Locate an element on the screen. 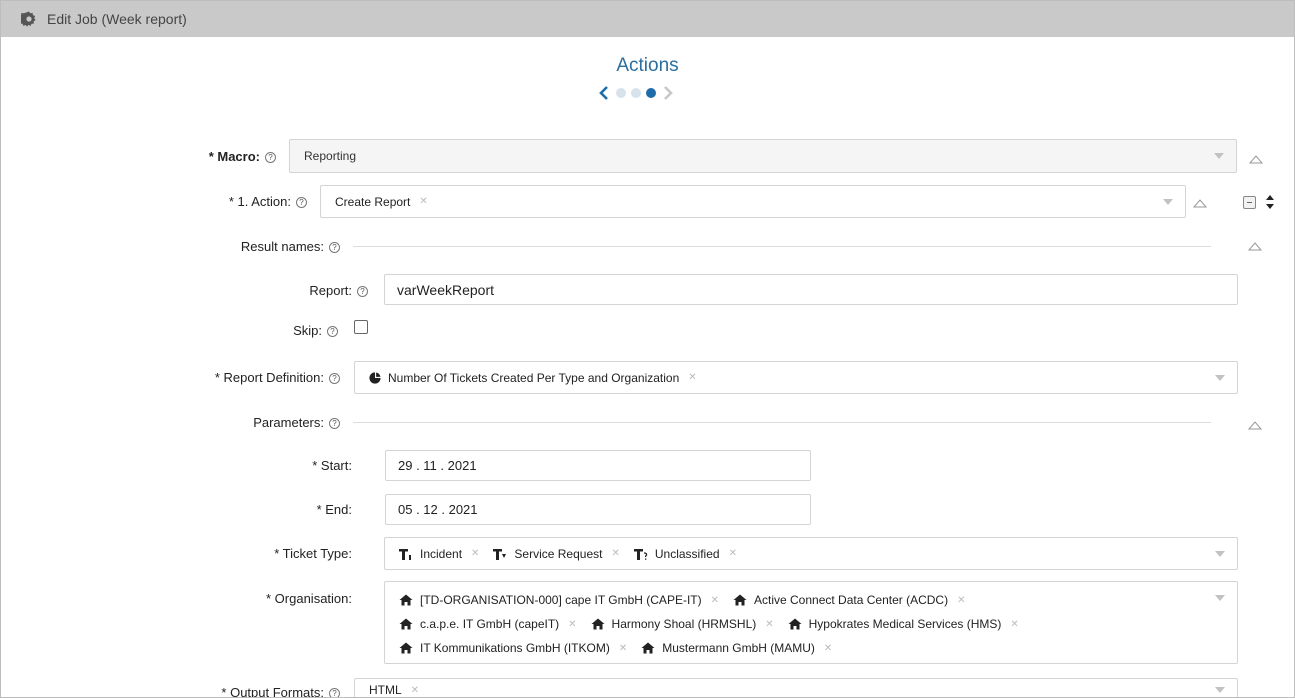 Image resolution: width=1295 pixels, height=698 pixels. skip-label: Skip:? is located at coordinates (315, 330).